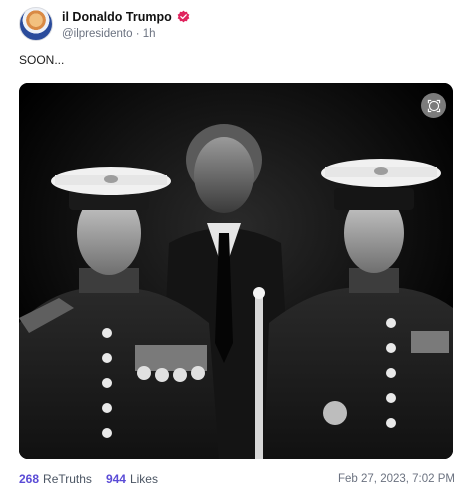 The image size is (470, 496). Describe the element at coordinates (396, 479) in the screenshot. I see `post-timestamp: Feb 27, 2023, 7:02 PM` at that location.